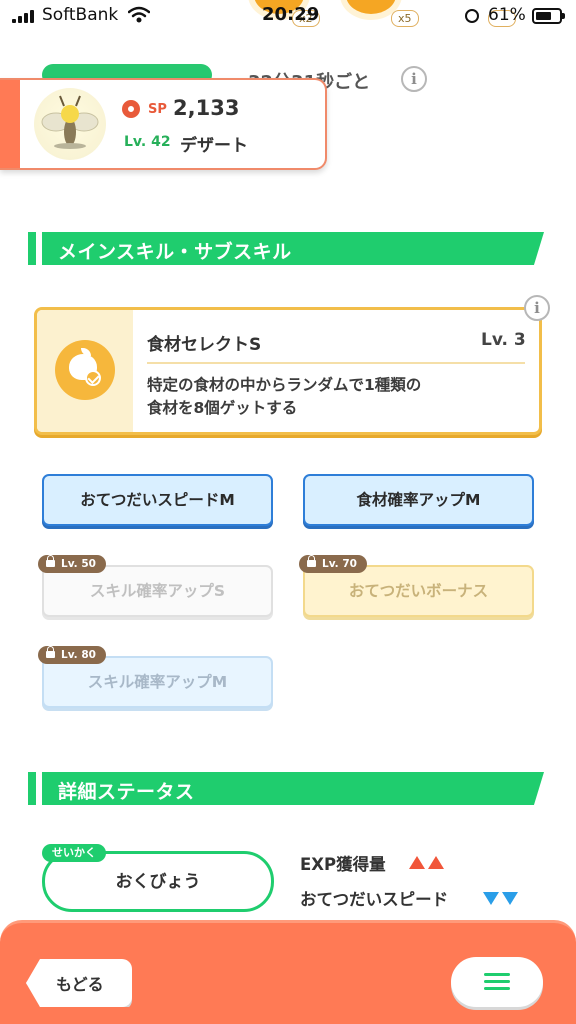 Image resolution: width=576 pixels, height=1024 pixels. Describe the element at coordinates (10, 124) in the screenshot. I see `card-accent-tab` at that location.